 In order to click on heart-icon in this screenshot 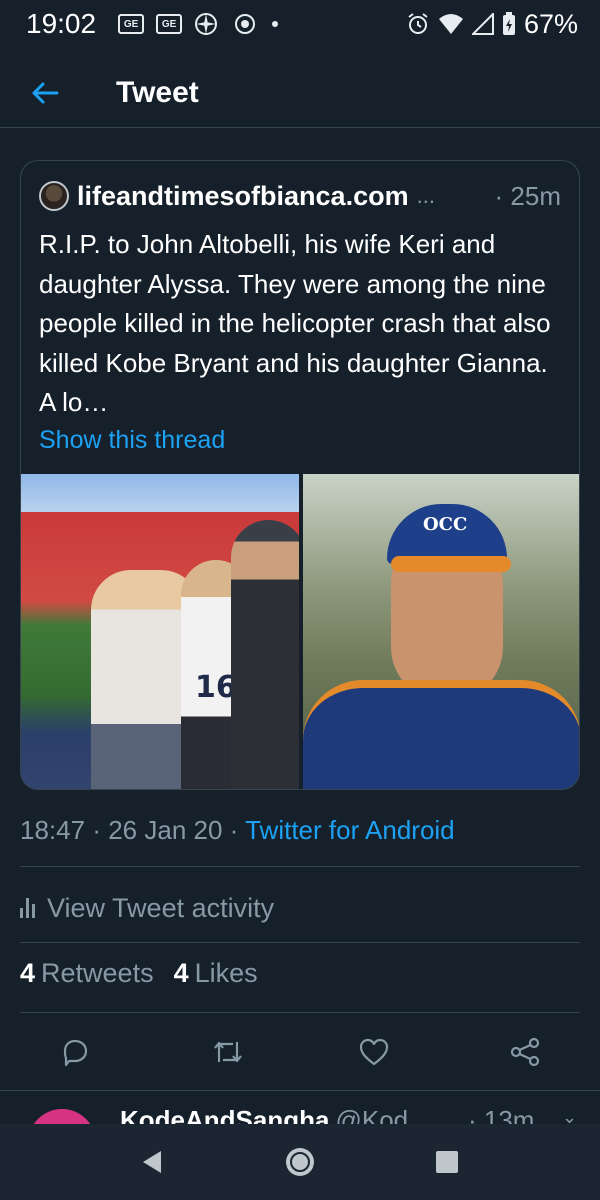, I will do `click(374, 1052)`.